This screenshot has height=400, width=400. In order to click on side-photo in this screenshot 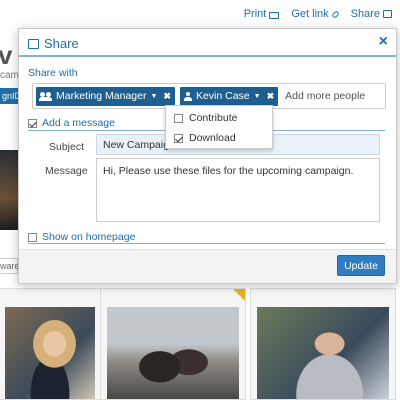, I will do `click(9, 190)`.